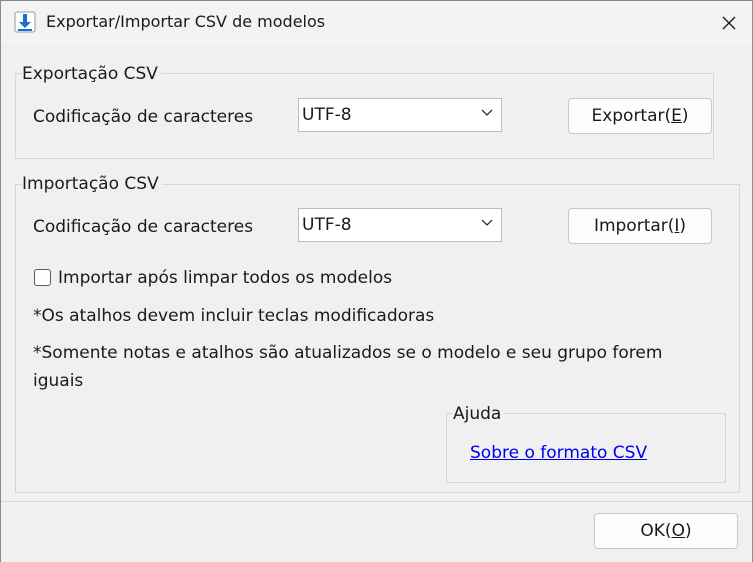 This screenshot has height=562, width=753. I want to click on dialog-footer: OK(O), so click(376, 531).